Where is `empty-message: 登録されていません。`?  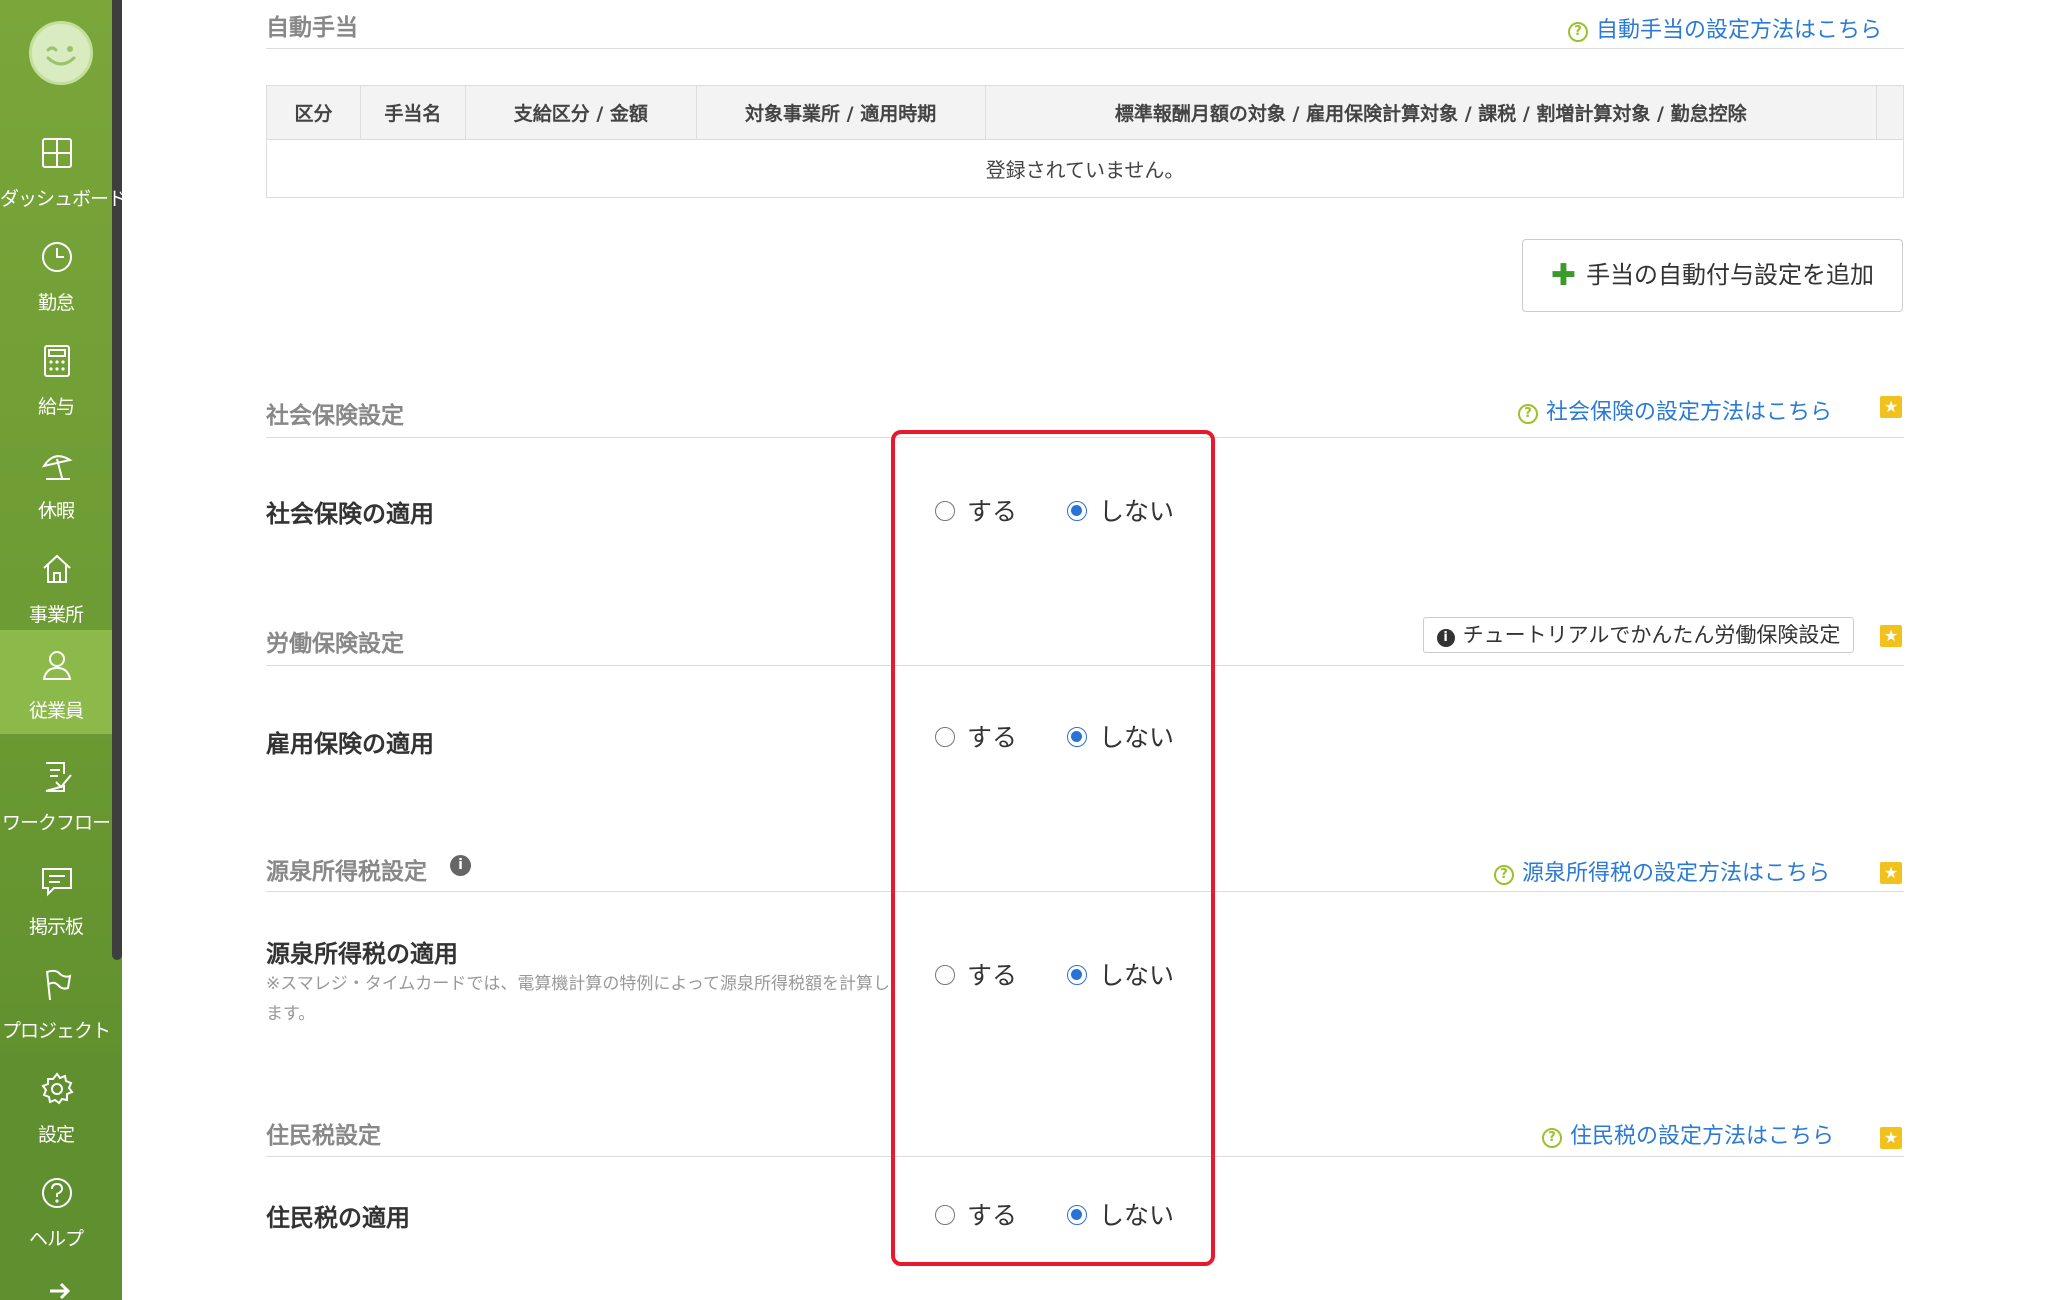
empty-message: 登録されていません。 is located at coordinates (1085, 168).